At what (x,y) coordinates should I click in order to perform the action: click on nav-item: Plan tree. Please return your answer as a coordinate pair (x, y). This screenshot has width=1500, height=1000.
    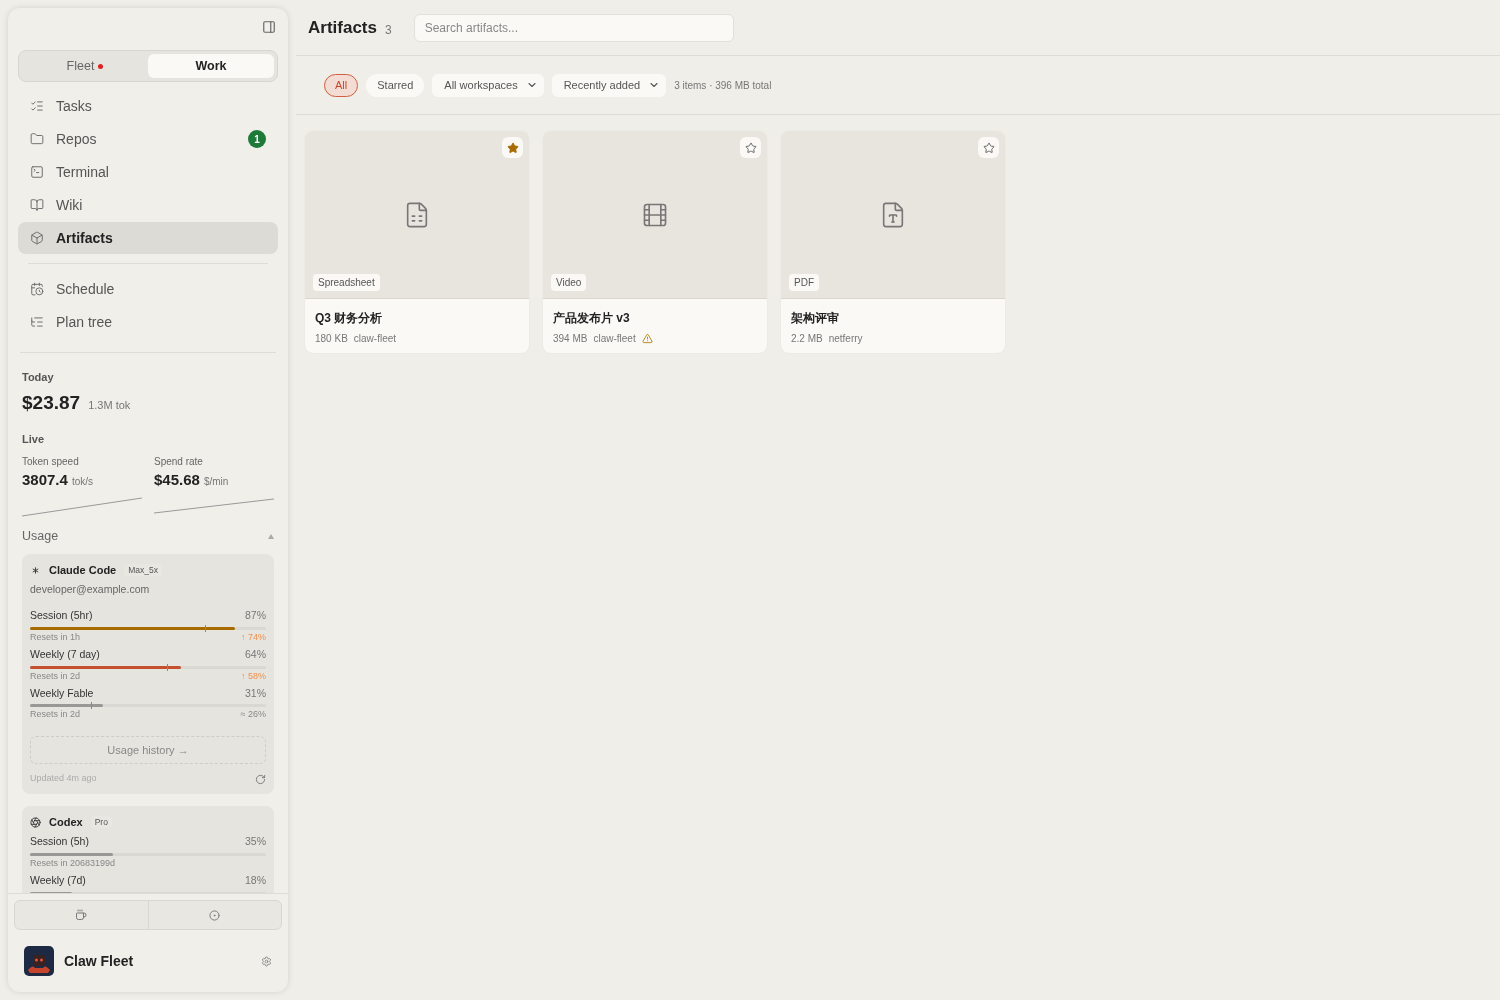
    Looking at the image, I should click on (148, 322).